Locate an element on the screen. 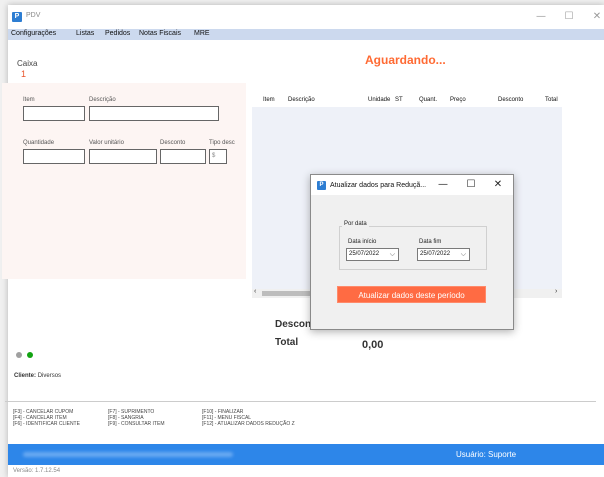 This screenshot has width=604, height=477. col-preco: Preço is located at coordinates (458, 100).